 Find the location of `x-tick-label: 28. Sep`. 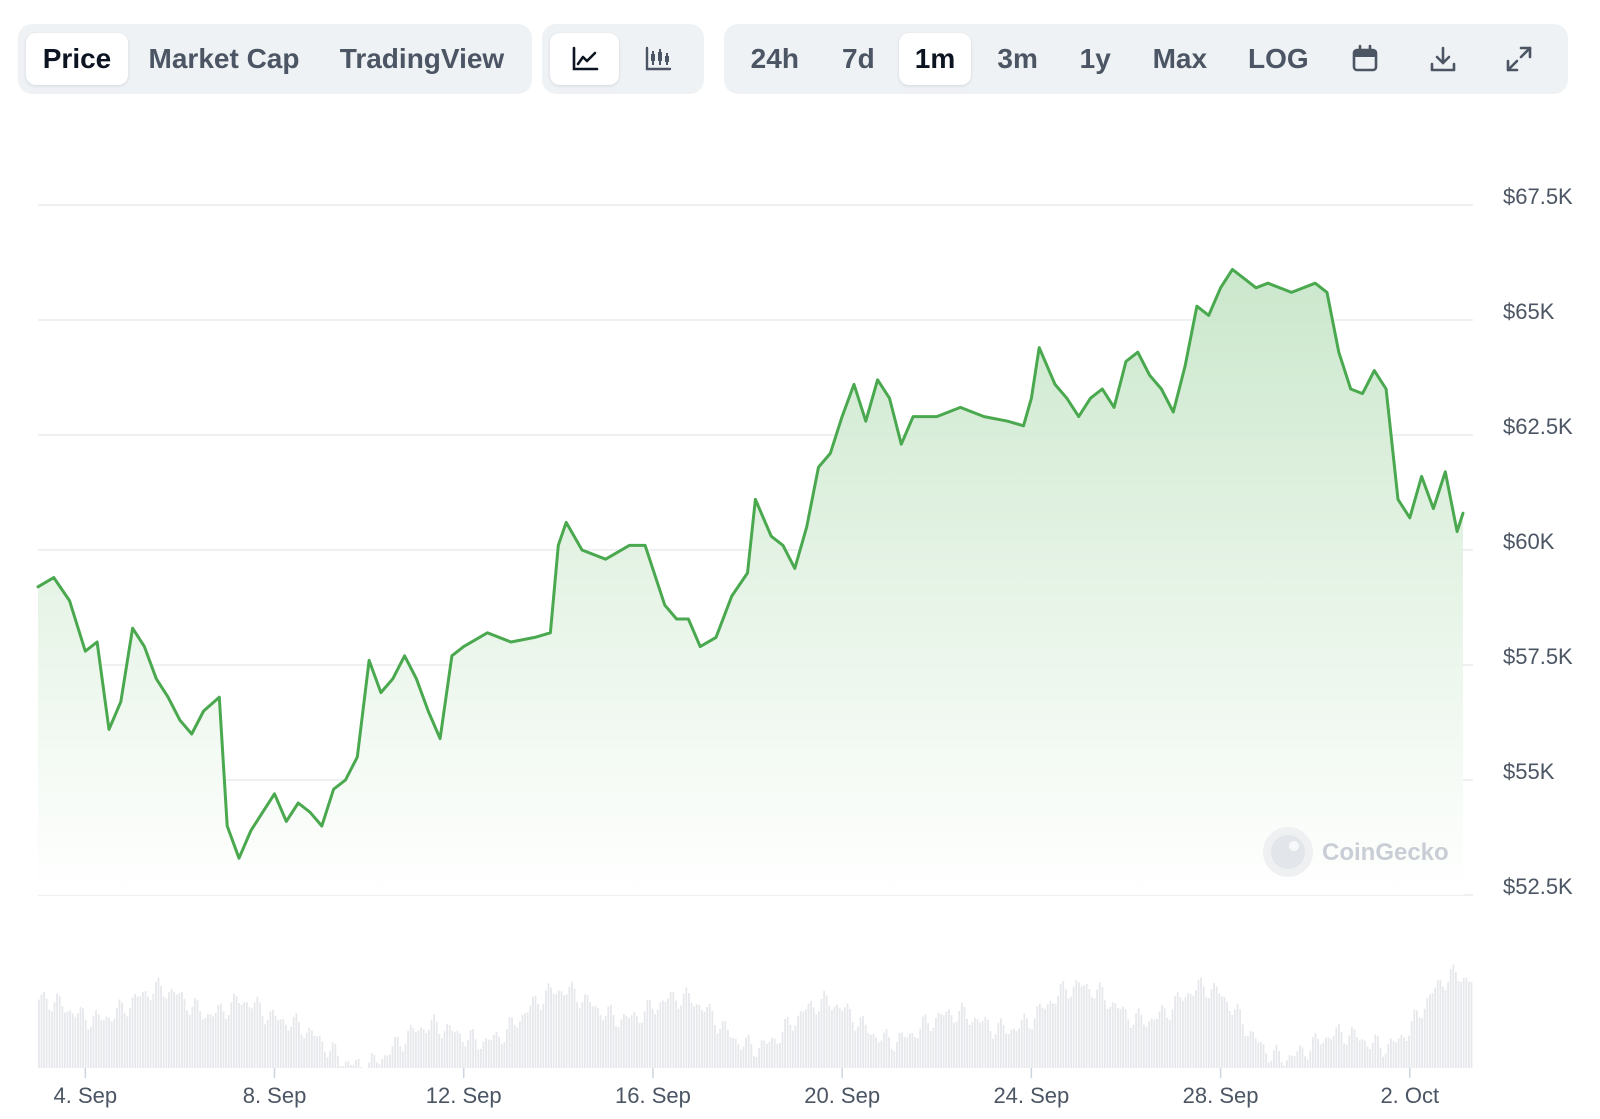

x-tick-label: 28. Sep is located at coordinates (1221, 1095).